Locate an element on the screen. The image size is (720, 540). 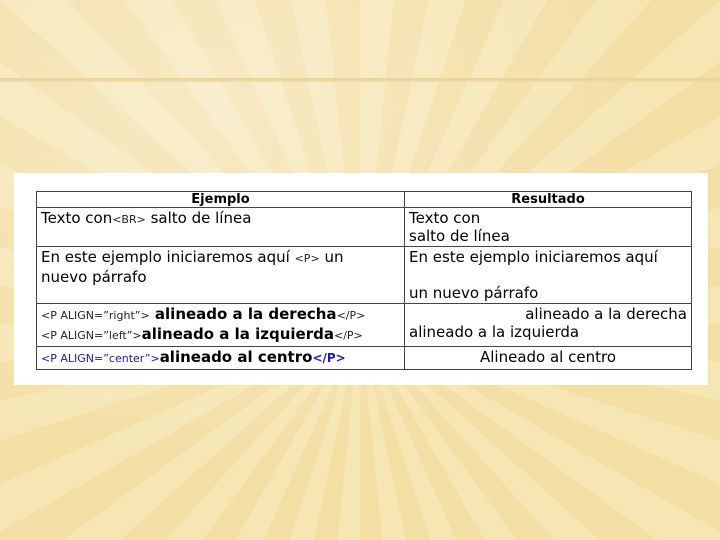
result-line-left: alineado a la izquierda is located at coordinates (494, 332).